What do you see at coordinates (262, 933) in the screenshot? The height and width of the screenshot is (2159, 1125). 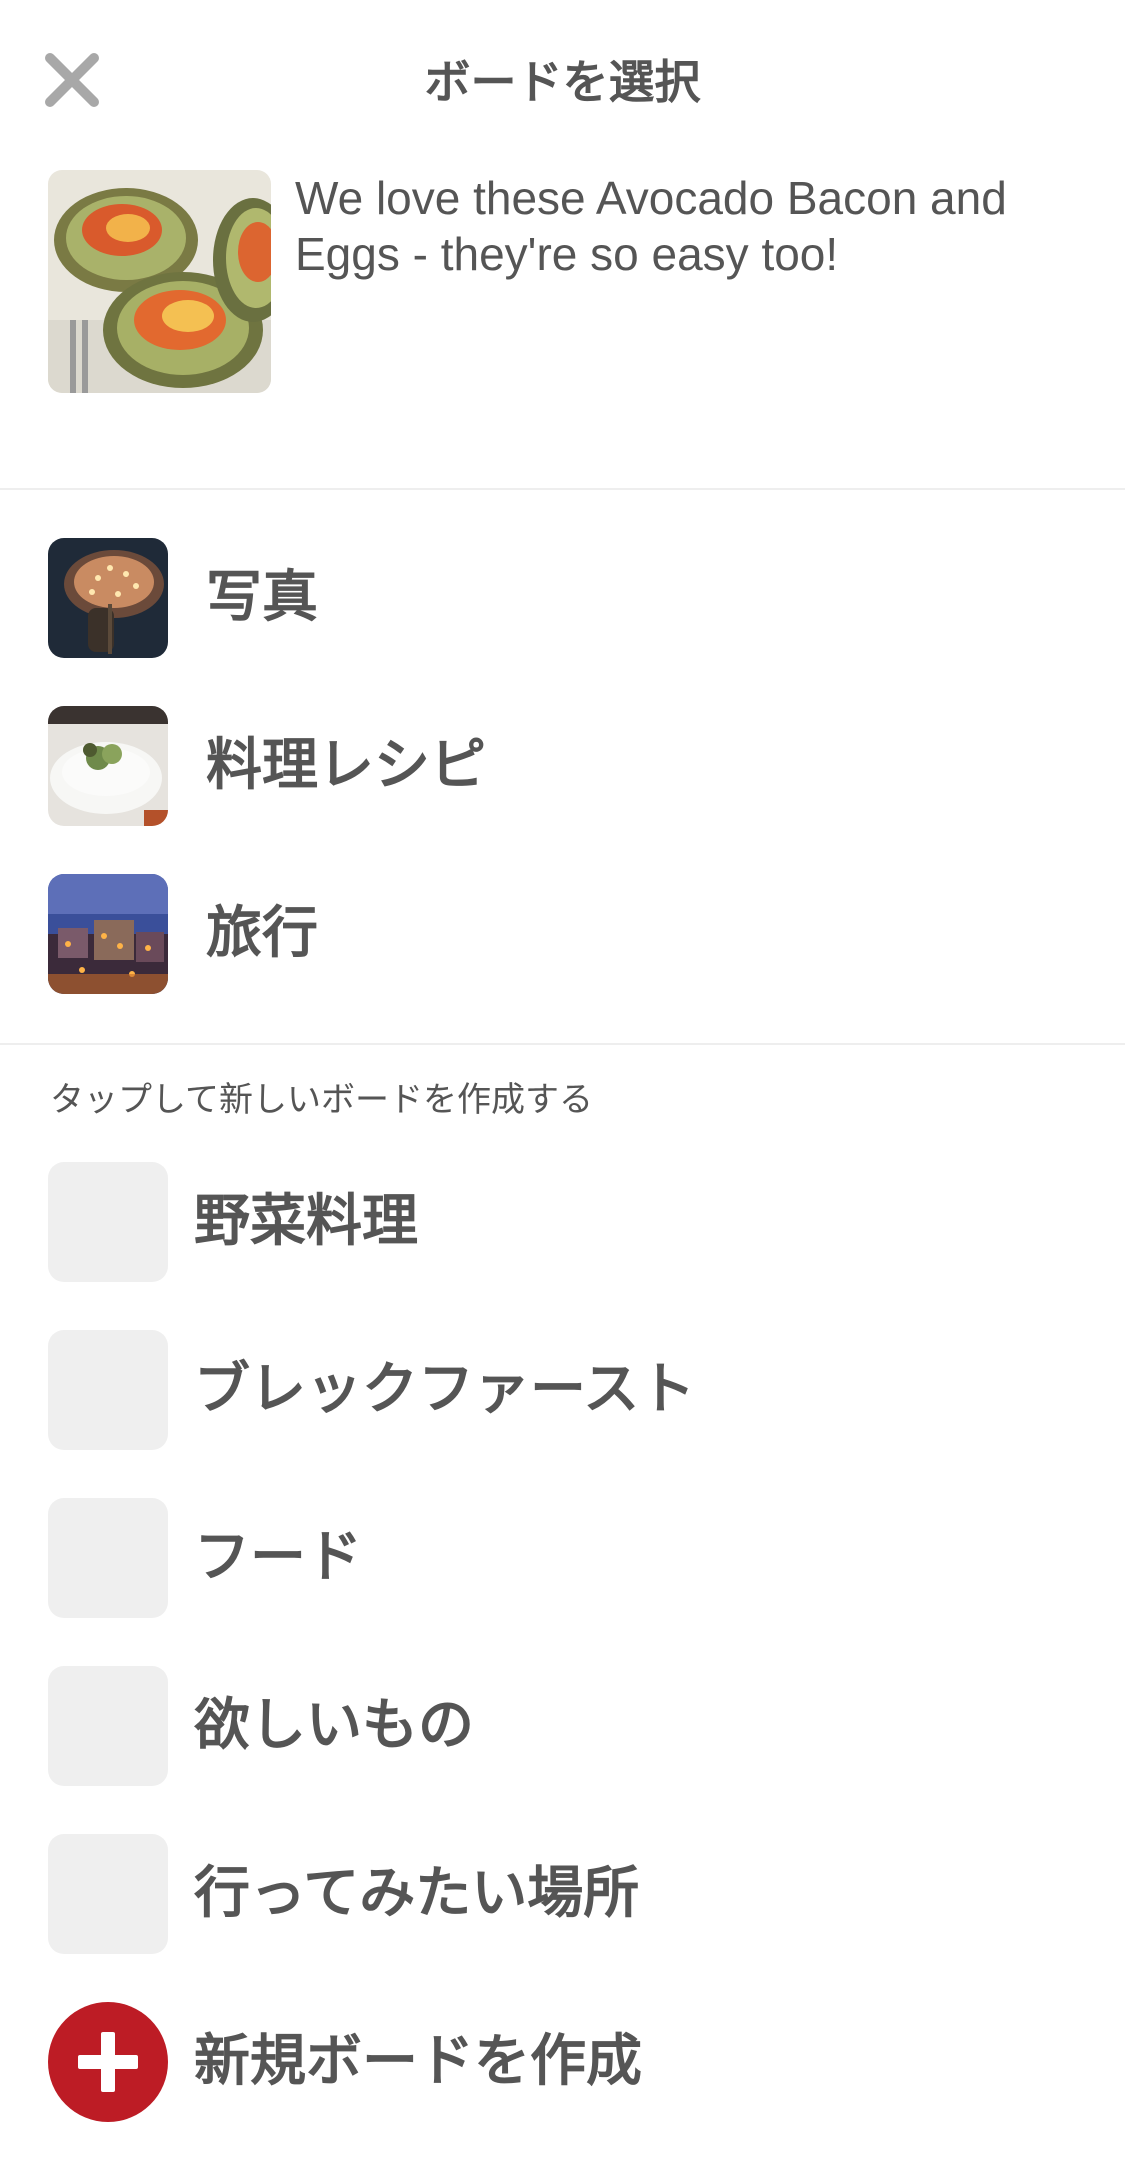 I see `board-label: 旅行` at bounding box center [262, 933].